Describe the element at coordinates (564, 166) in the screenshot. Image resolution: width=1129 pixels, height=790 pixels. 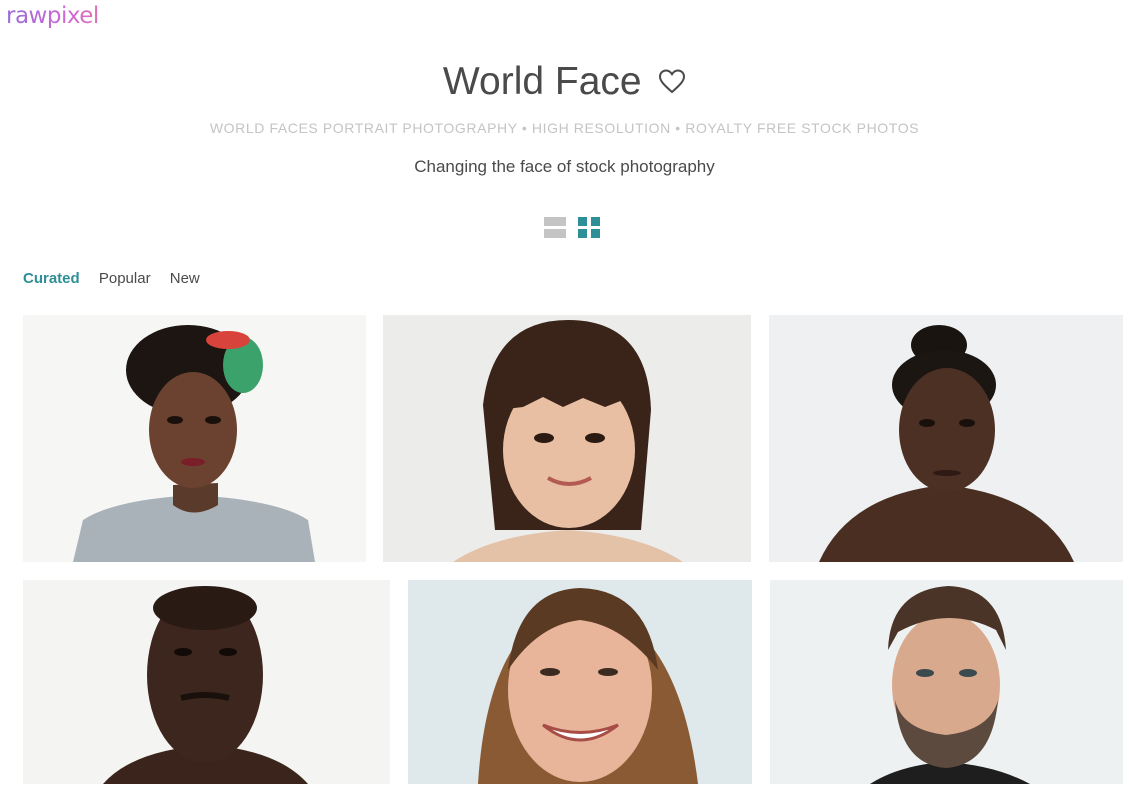
I see `page-subtitle: Changing the face of stock photography` at that location.